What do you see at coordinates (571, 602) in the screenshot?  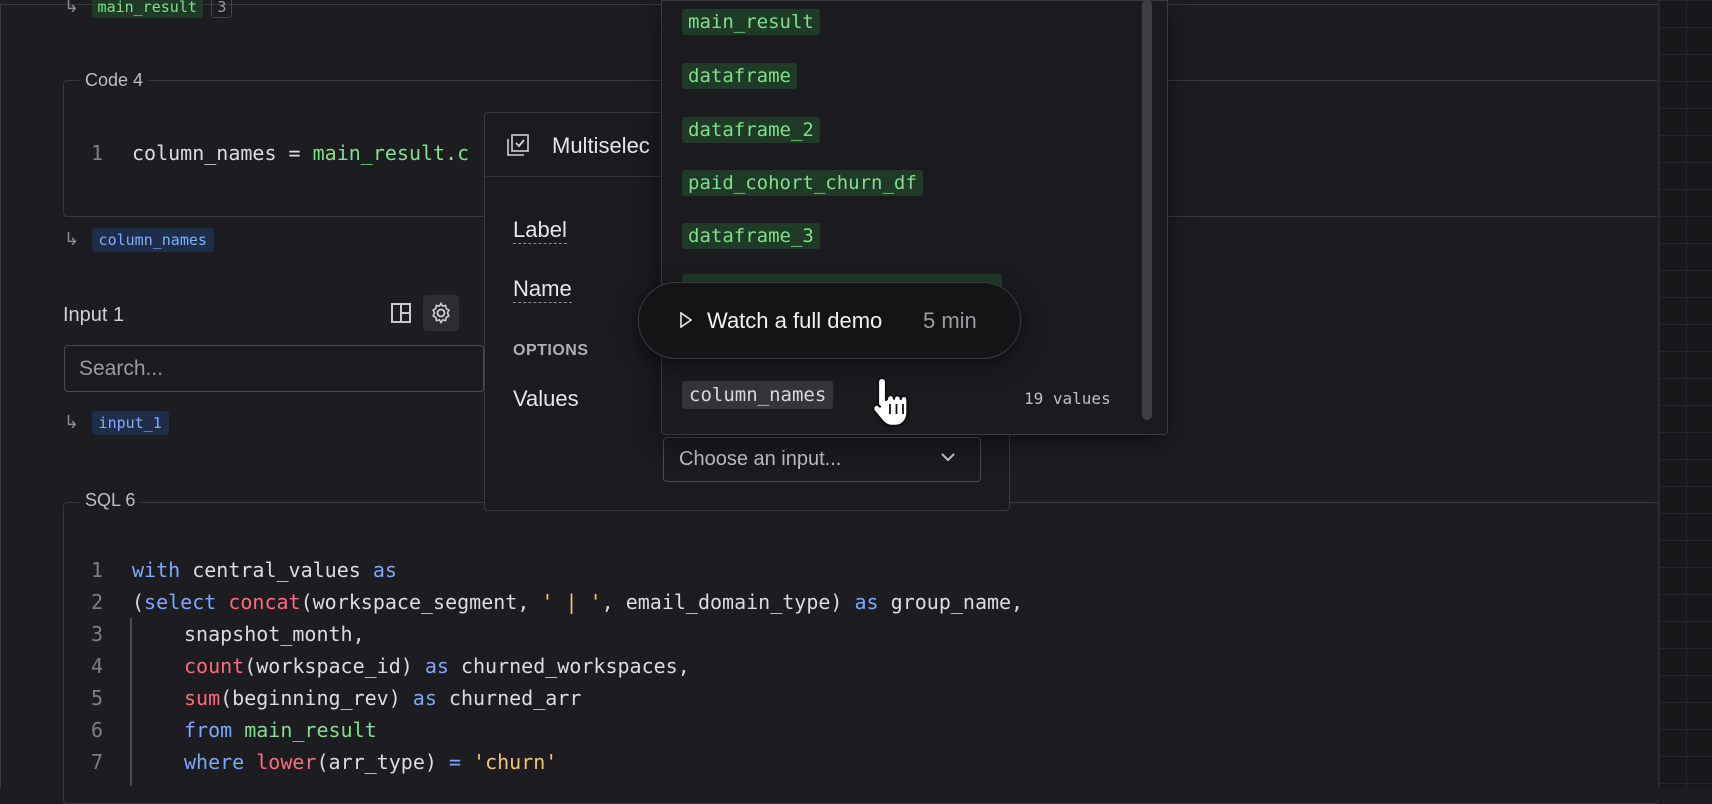 I see `code-token: ' | '` at bounding box center [571, 602].